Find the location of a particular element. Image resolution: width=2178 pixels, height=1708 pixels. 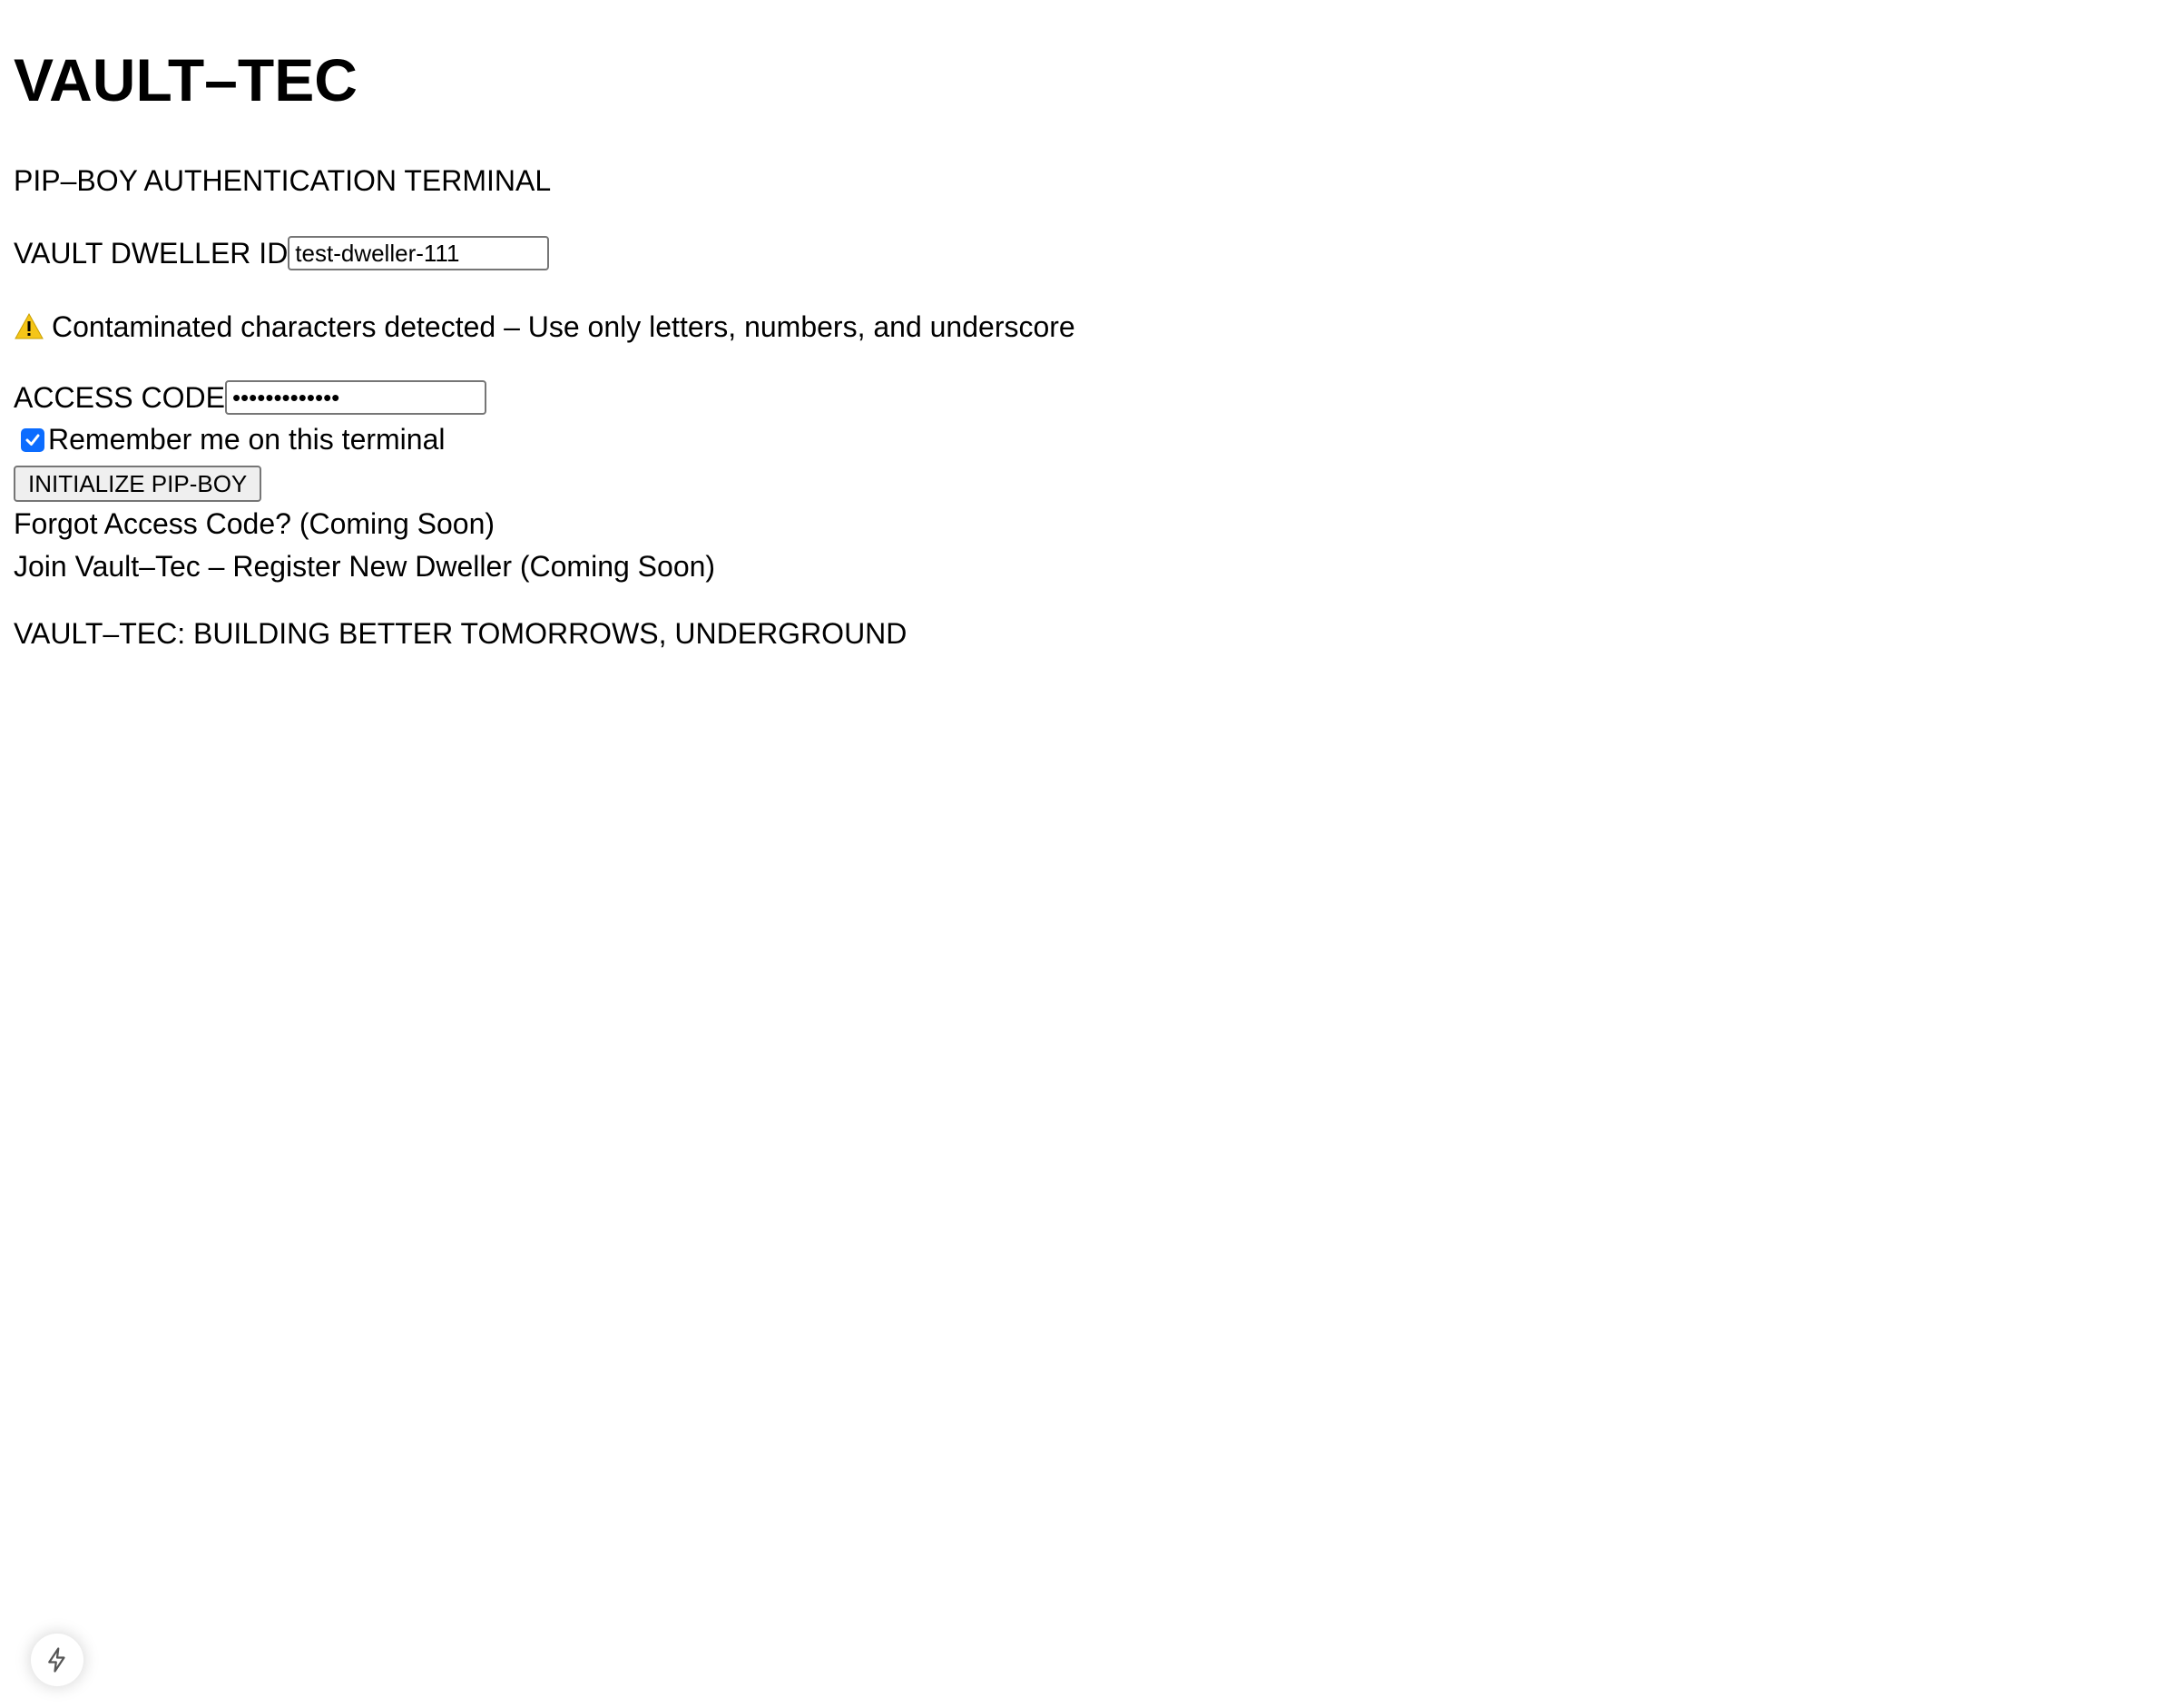

access-code-row: ACCESS CODE is located at coordinates (1089, 397).